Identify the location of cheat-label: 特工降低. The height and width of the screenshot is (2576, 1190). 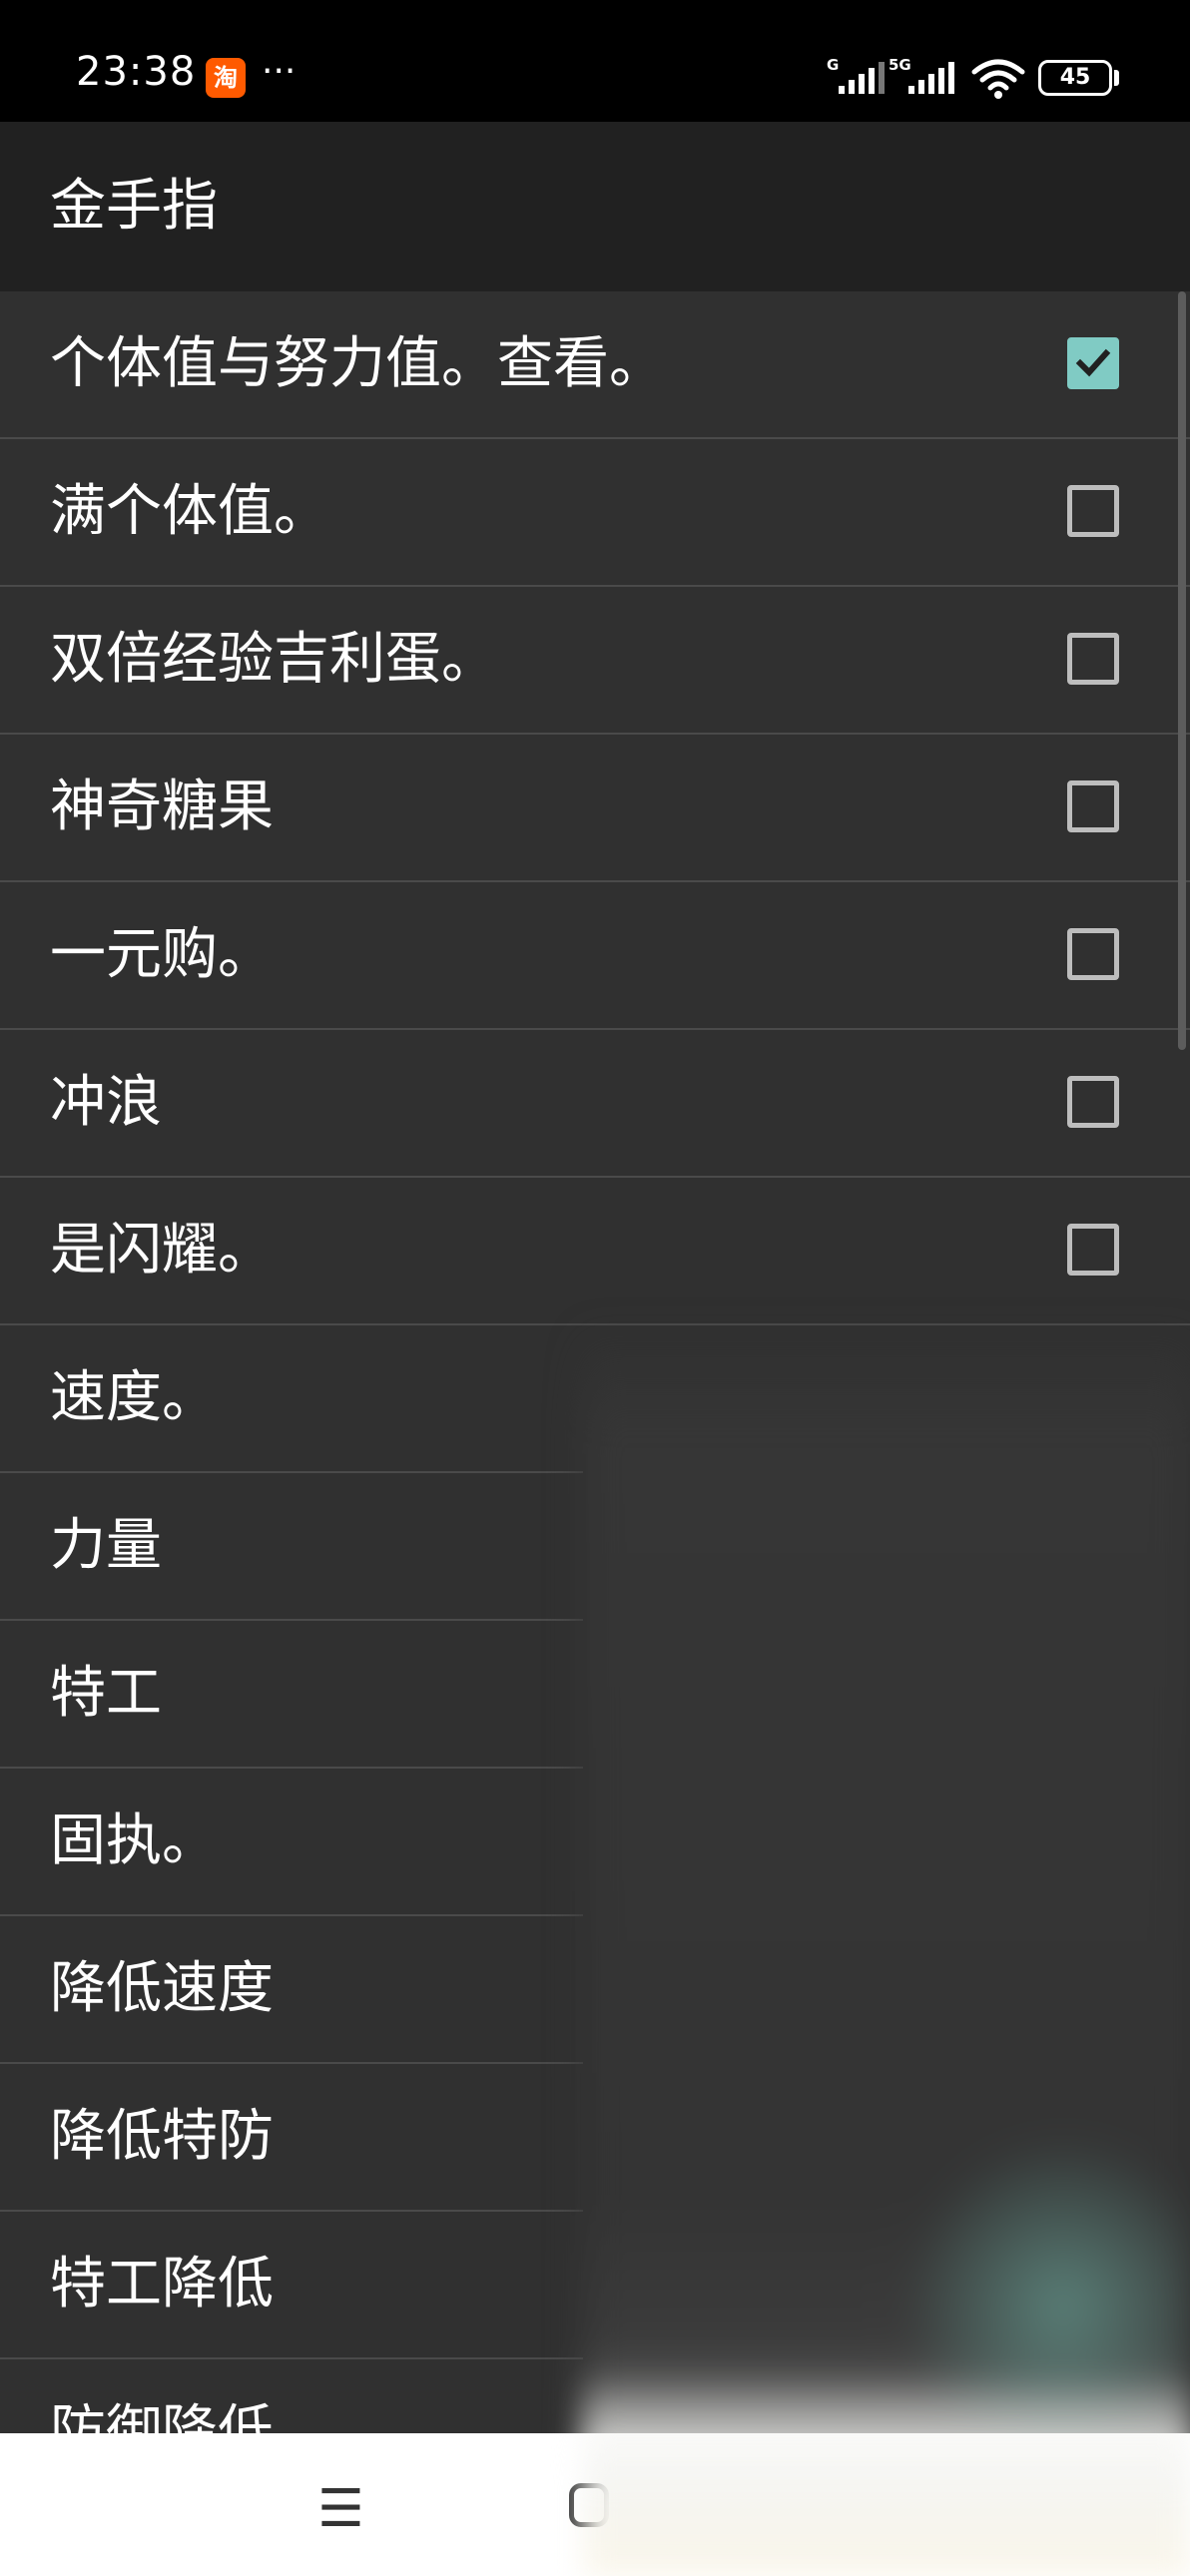
(162, 2285).